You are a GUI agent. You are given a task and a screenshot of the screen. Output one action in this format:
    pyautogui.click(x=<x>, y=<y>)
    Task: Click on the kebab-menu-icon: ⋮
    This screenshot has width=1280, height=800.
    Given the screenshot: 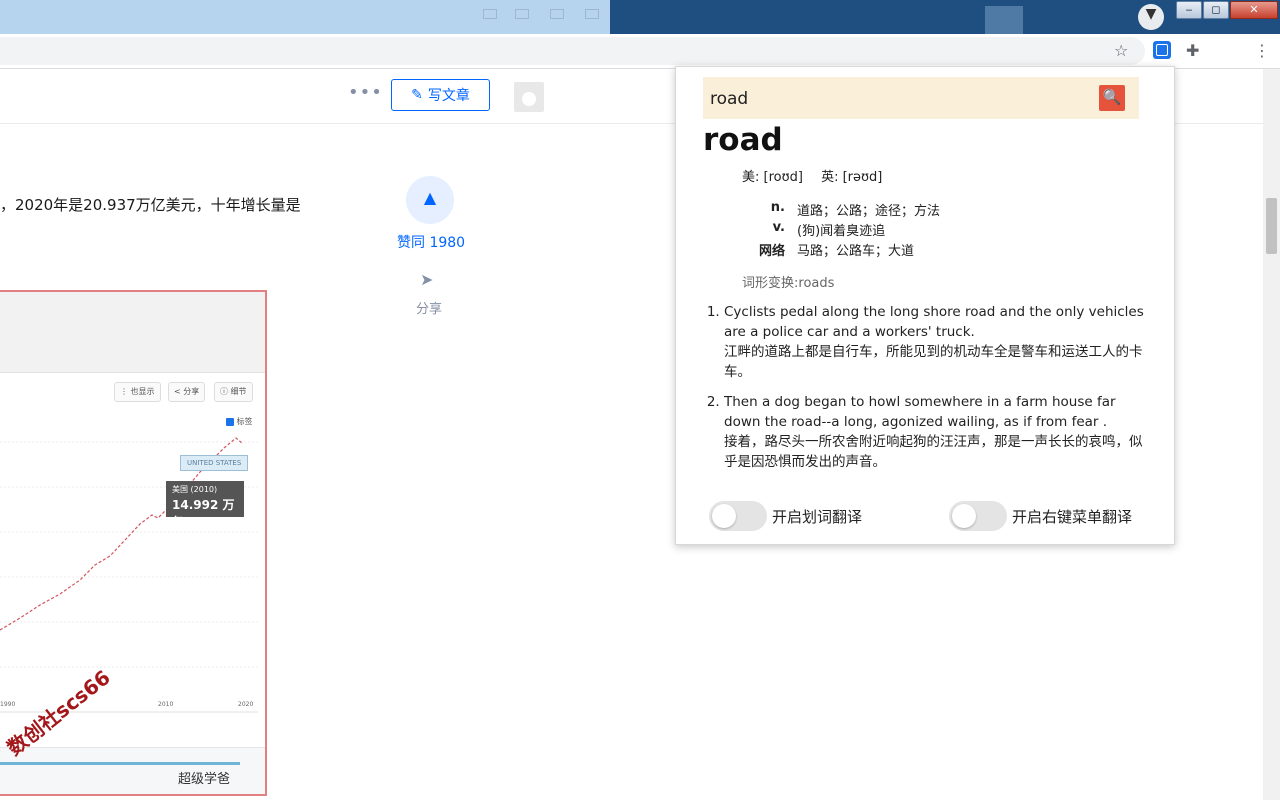 What is the action you would take?
    pyautogui.click(x=1262, y=51)
    